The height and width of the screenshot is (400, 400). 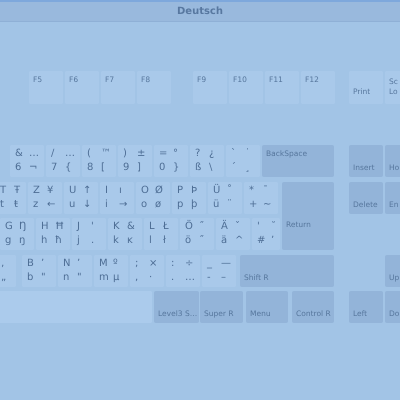 What do you see at coordinates (136, 264) in the screenshot?
I see `key-legend: ;` at bounding box center [136, 264].